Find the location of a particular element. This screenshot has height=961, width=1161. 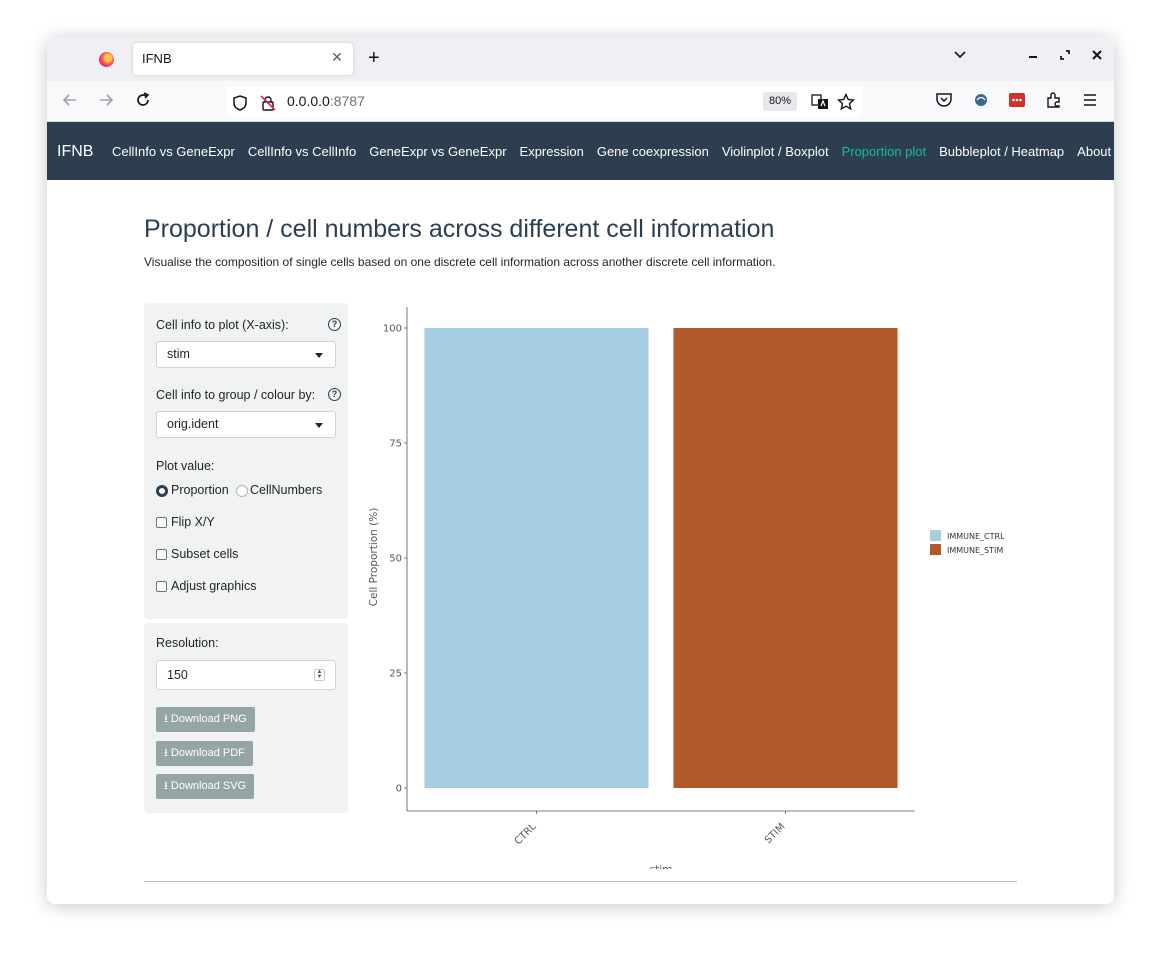

subset-cells-checkbox is located at coordinates (161, 554).